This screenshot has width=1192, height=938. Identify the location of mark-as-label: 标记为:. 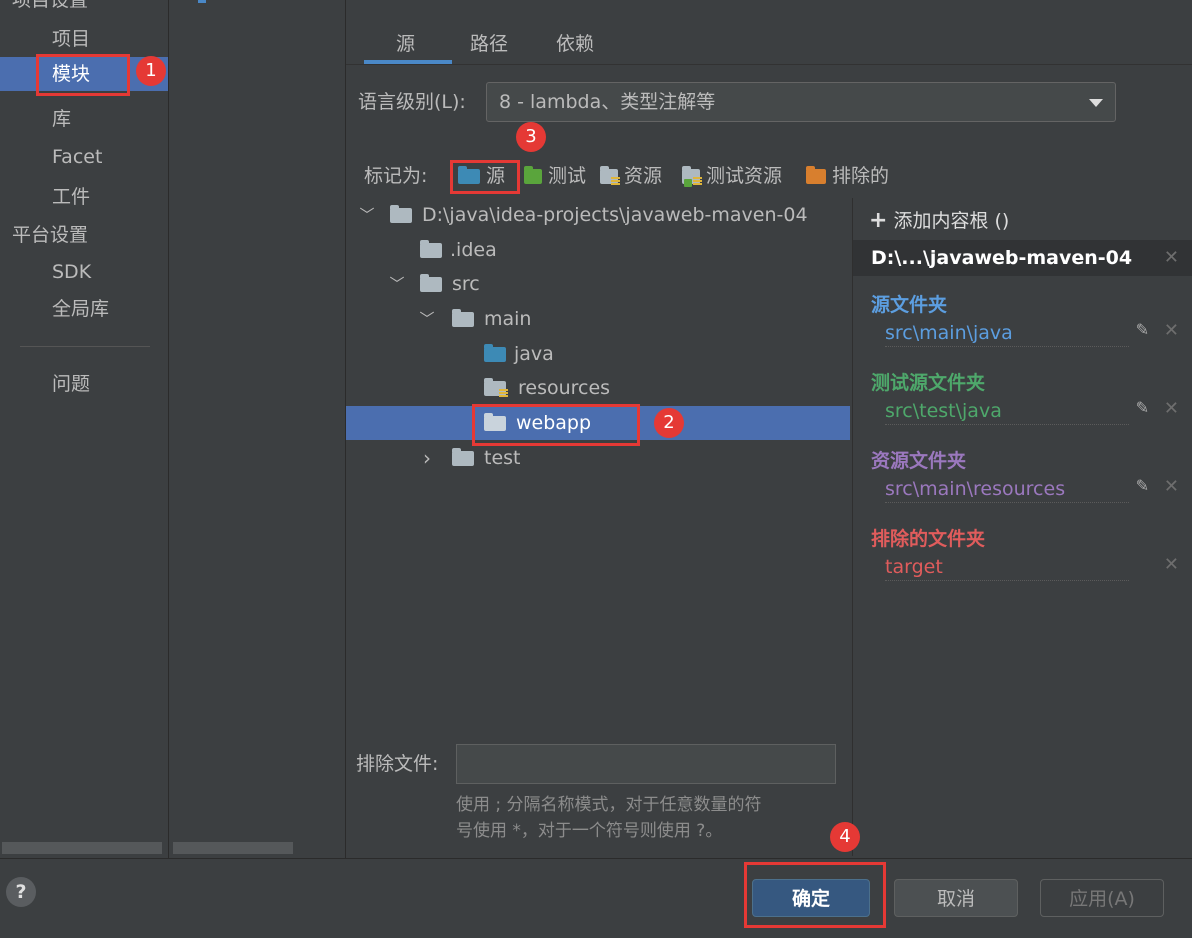
(396, 176).